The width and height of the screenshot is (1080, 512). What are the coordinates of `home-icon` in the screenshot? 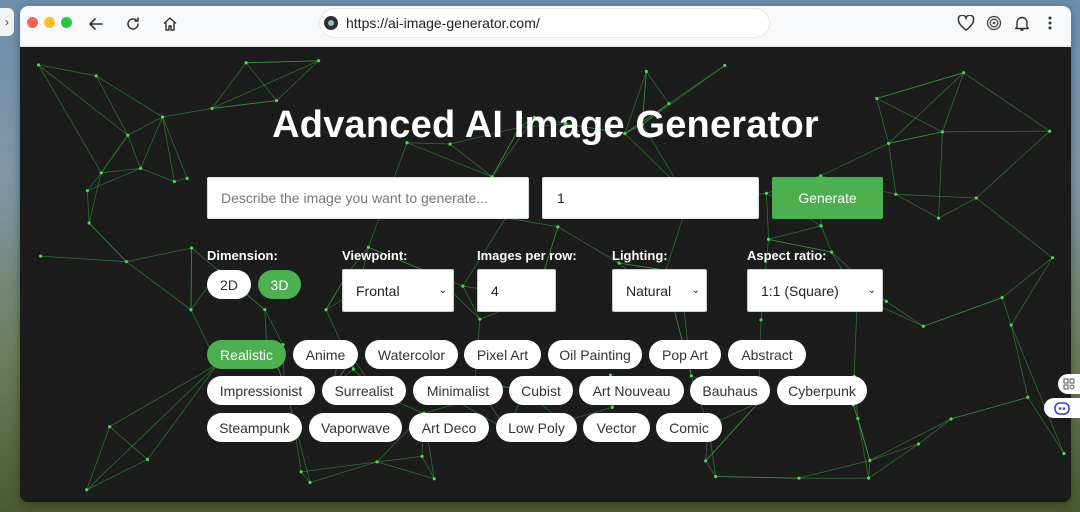 It's located at (170, 24).